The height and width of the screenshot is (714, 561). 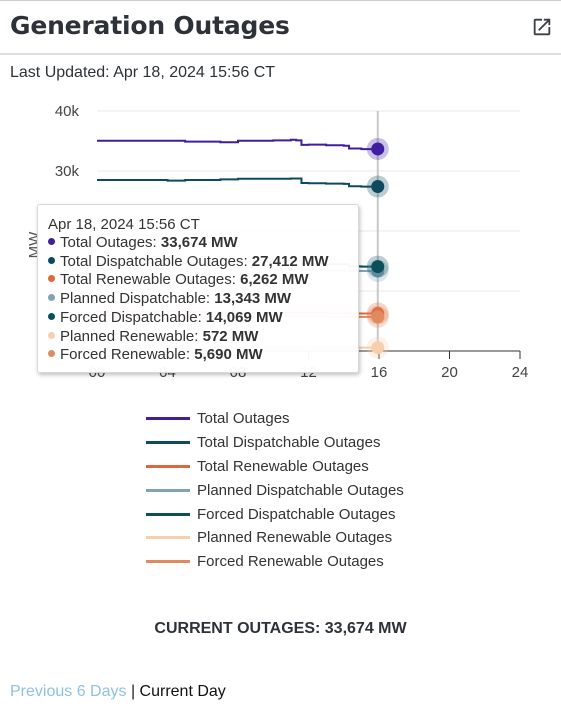 What do you see at coordinates (183, 691) in the screenshot?
I see `current-day-link: Current Day` at bounding box center [183, 691].